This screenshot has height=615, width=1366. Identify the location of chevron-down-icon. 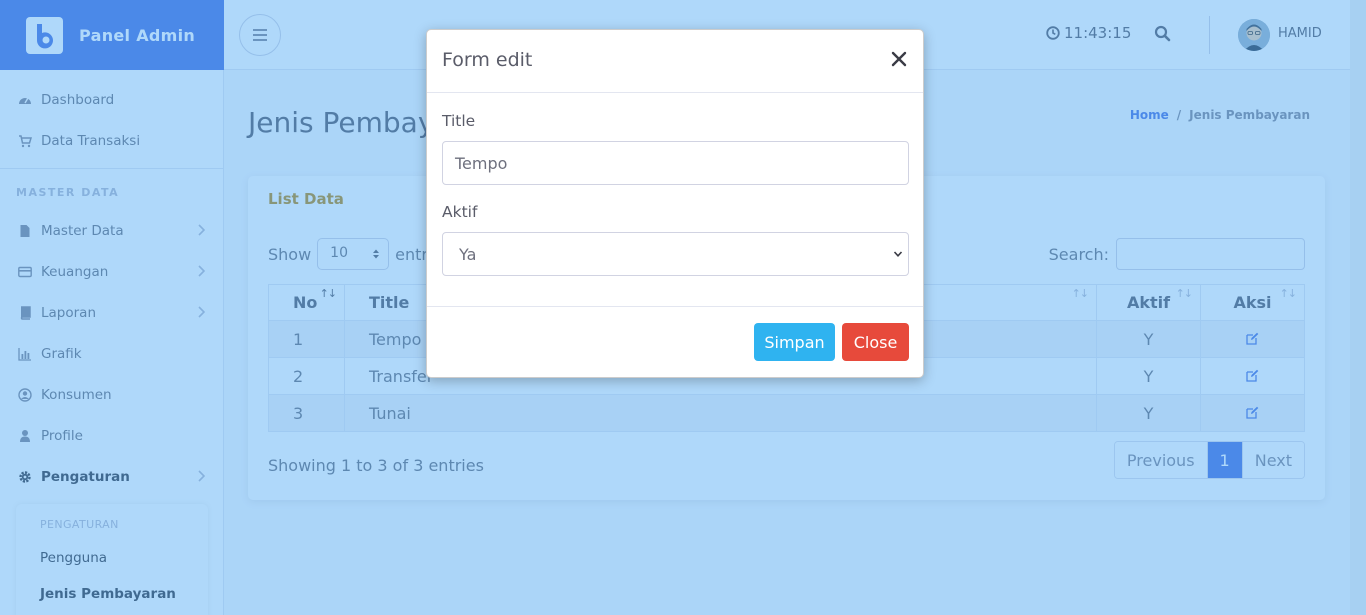
(898, 254).